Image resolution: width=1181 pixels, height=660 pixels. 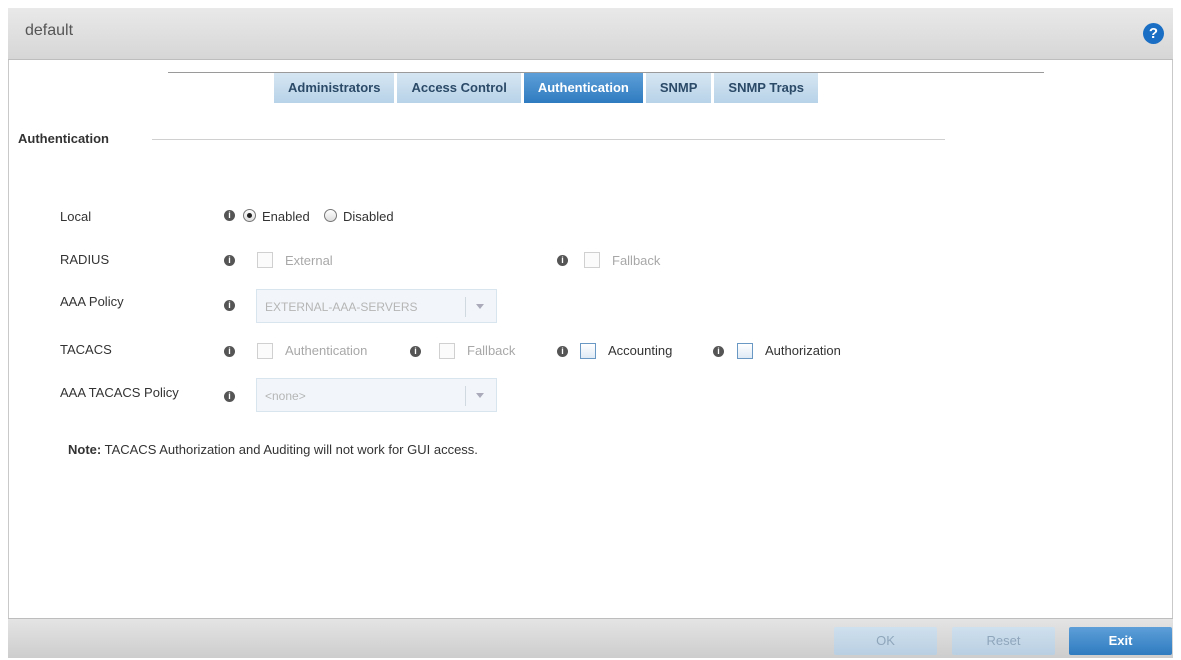 What do you see at coordinates (330, 215) in the screenshot?
I see `local-disabled-radio` at bounding box center [330, 215].